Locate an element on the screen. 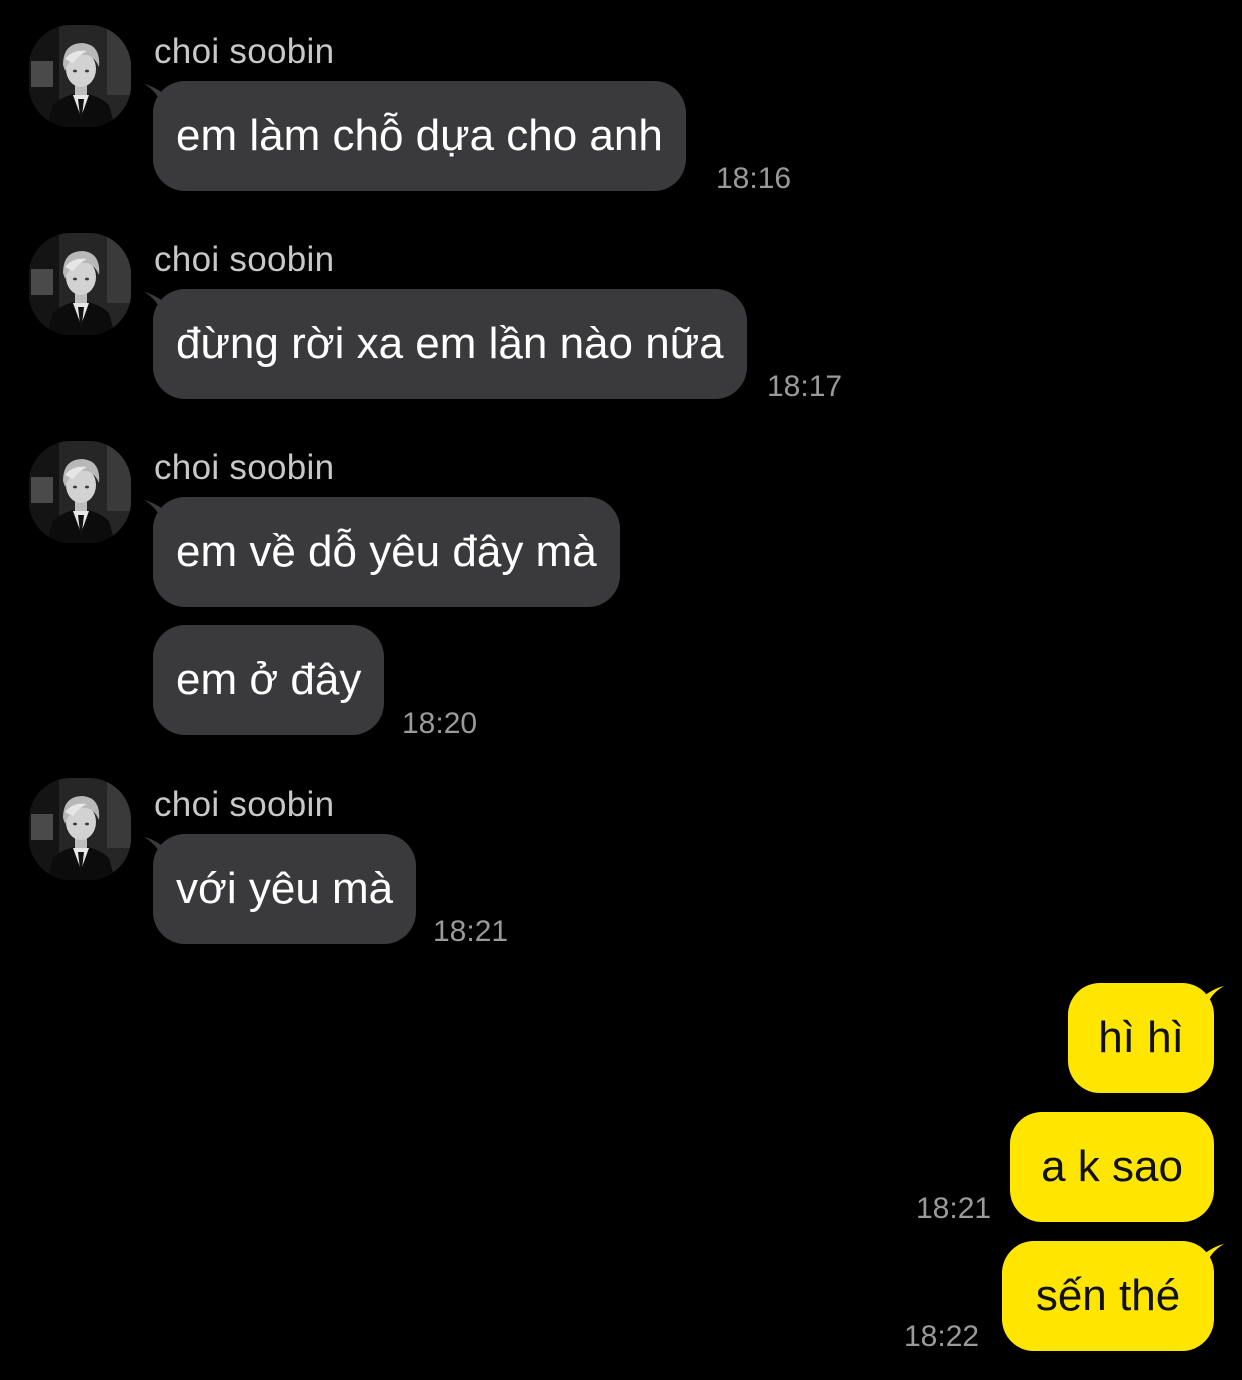 Image resolution: width=1242 pixels, height=1380 pixels. outgoing-message-bubble: sến thé is located at coordinates (1108, 1296).